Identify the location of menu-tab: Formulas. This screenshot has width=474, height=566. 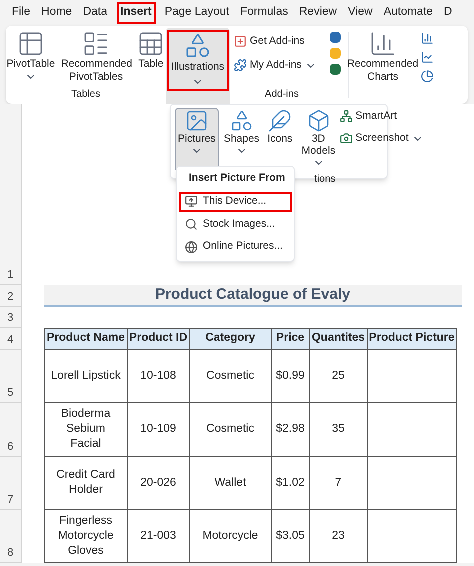
(264, 13).